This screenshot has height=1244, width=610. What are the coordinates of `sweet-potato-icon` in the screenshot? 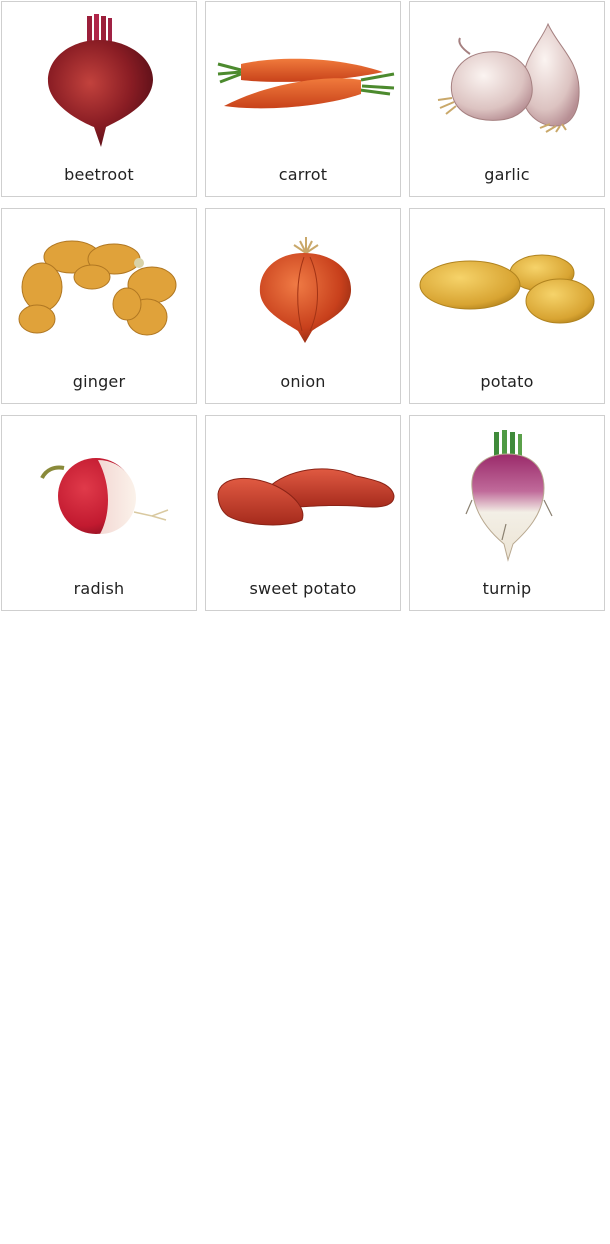 It's located at (306, 497).